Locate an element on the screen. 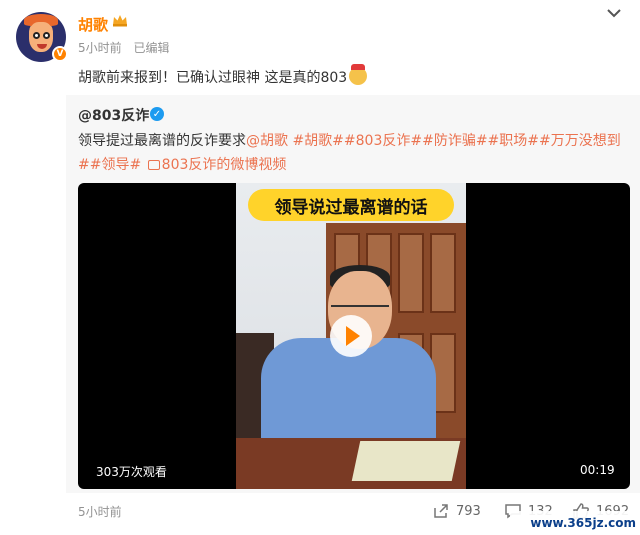 Image resolution: width=640 pixels, height=535 pixels. emoji-icon is located at coordinates (358, 74).